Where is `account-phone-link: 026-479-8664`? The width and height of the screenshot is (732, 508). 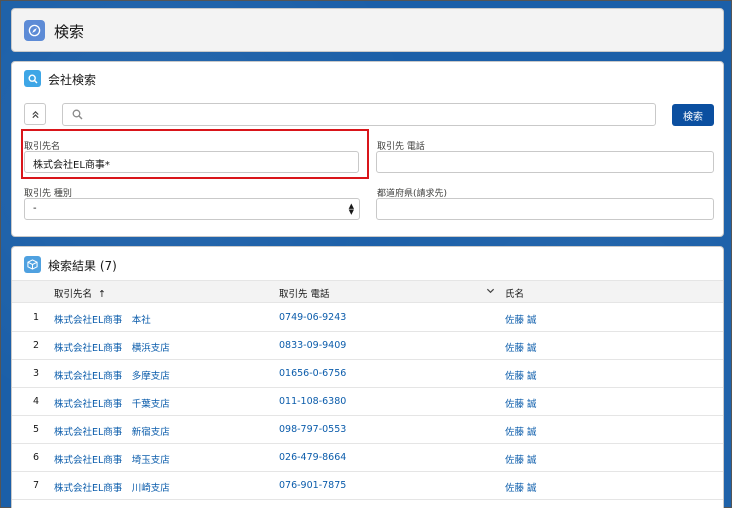
account-phone-link: 026-479-8664 is located at coordinates (312, 457).